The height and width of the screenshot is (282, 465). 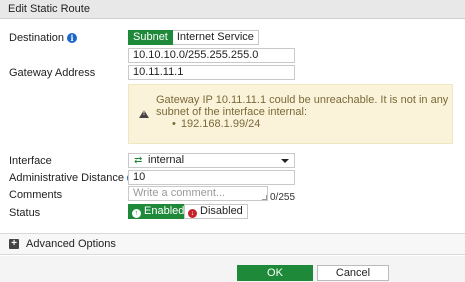 What do you see at coordinates (232, 244) in the screenshot?
I see `advanced-options-toggle: + Advanced Options` at bounding box center [232, 244].